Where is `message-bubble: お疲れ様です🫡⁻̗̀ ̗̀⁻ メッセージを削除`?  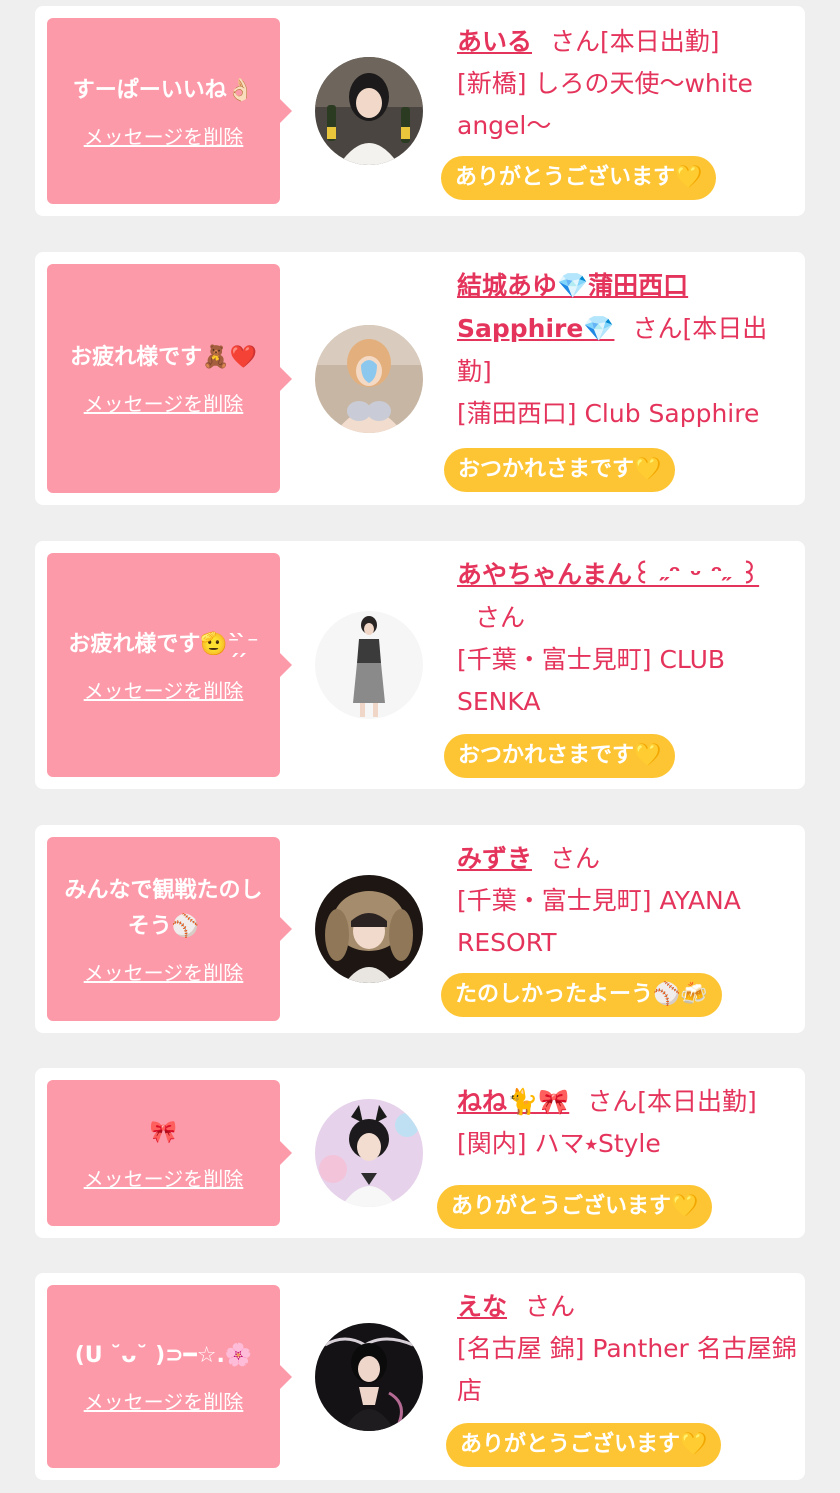 message-bubble: お疲れ様です🫡⁻̗̀ ̗̀⁻ メッセージを削除 is located at coordinates (169, 665).